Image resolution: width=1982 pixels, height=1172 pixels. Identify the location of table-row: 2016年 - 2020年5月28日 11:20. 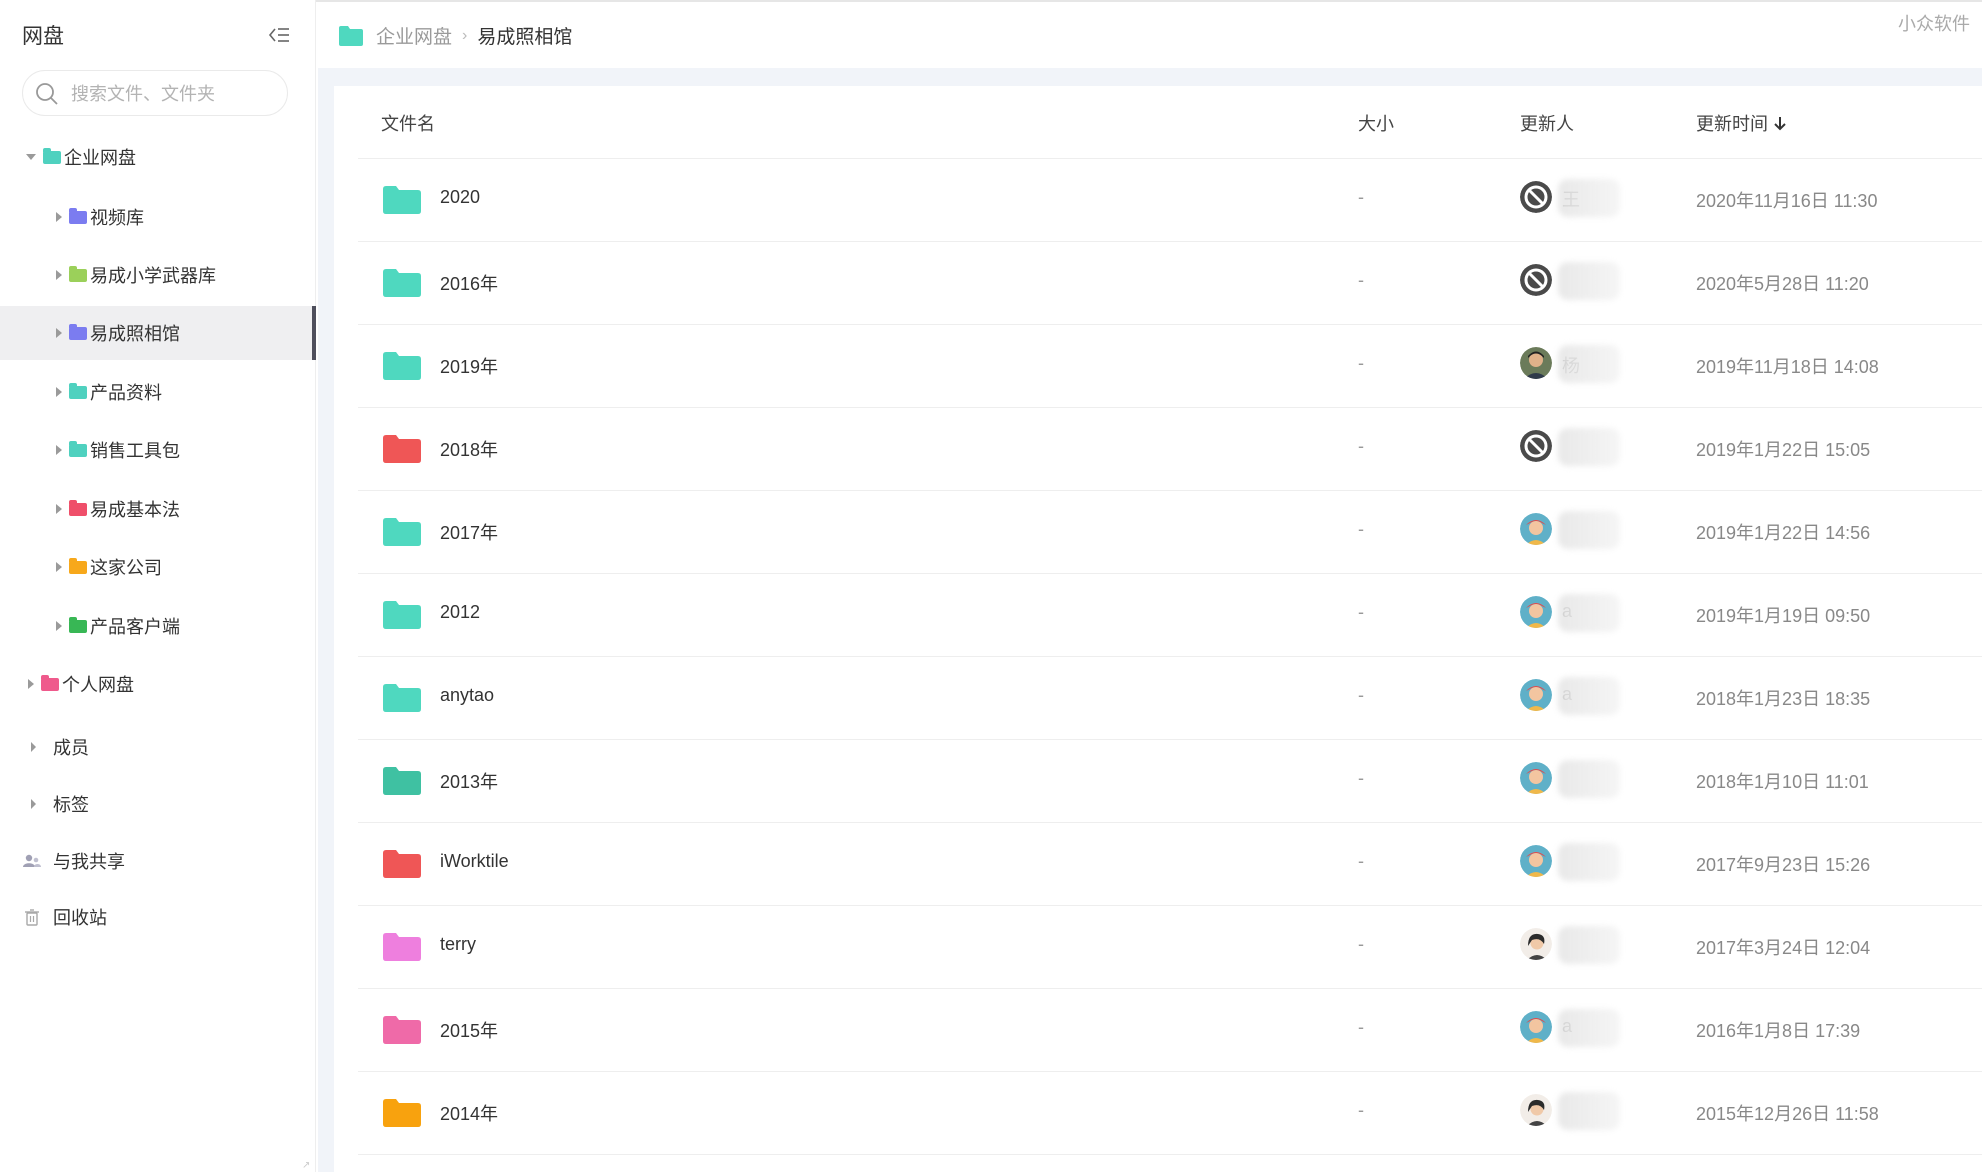
(1170, 283).